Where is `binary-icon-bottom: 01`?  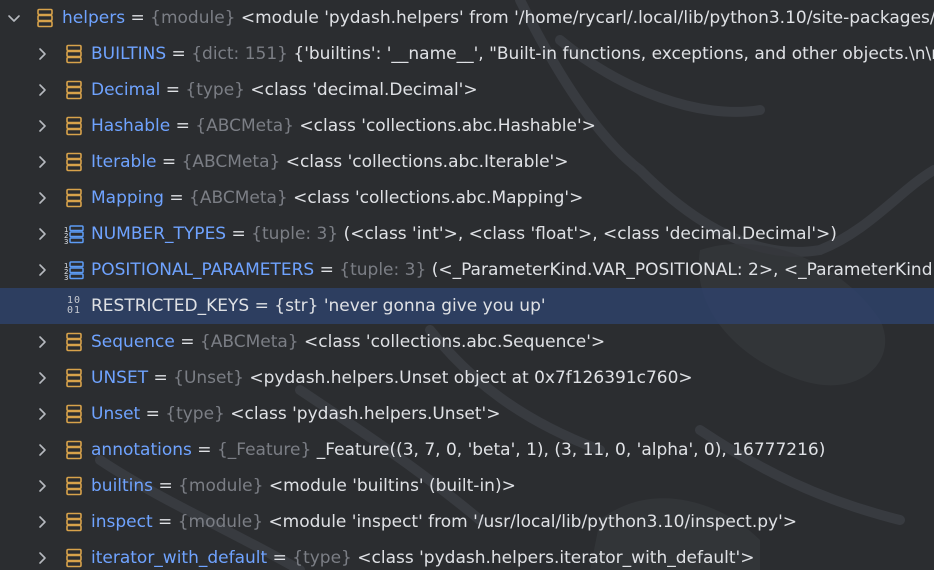 binary-icon-bottom: 01 is located at coordinates (74, 310).